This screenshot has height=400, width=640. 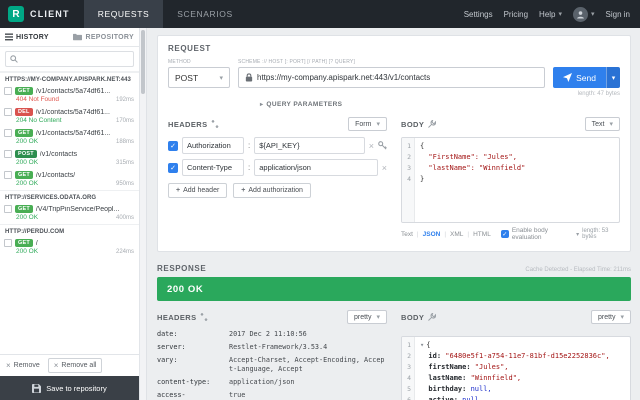 I want to click on header-row: ✓ : ×, so click(x=277, y=145).